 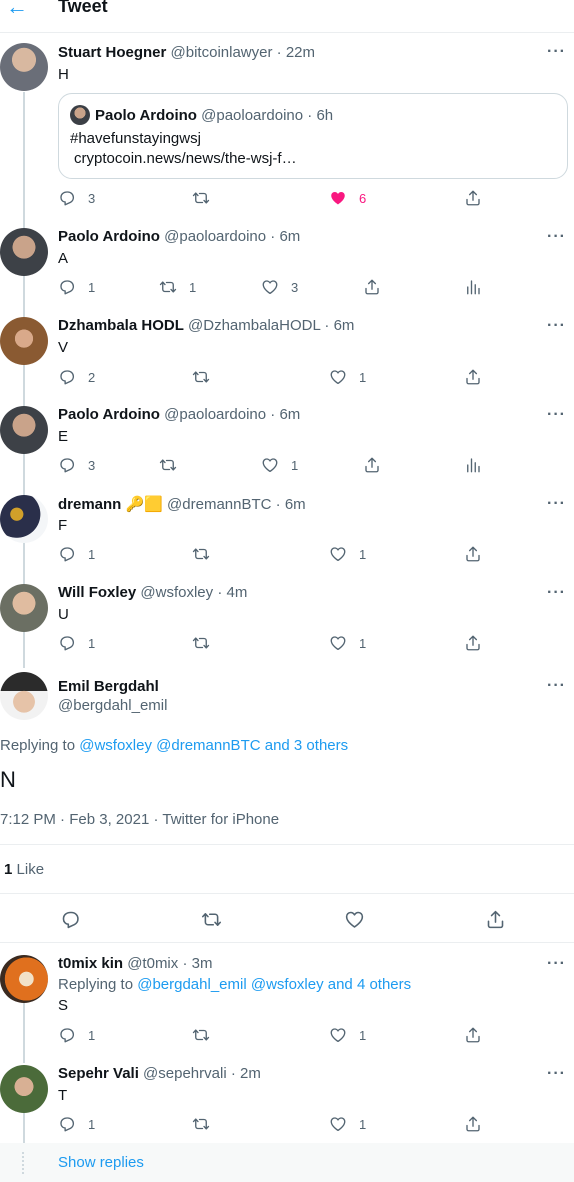 I want to click on replying-to-links: @wsfoxley @dremannBTC and 3 others, so click(x=213, y=745).